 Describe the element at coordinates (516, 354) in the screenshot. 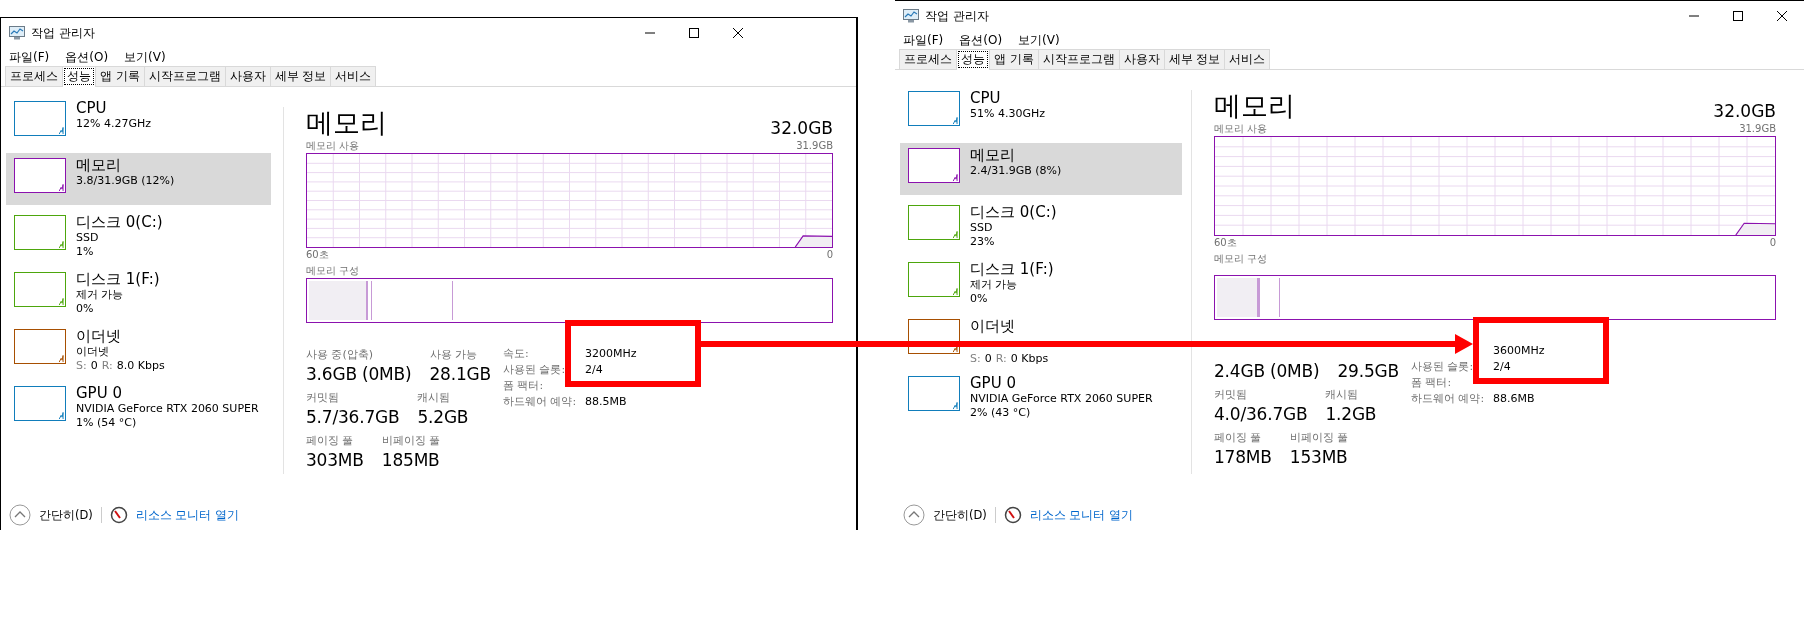

I see `detail-label: 속도:` at that location.